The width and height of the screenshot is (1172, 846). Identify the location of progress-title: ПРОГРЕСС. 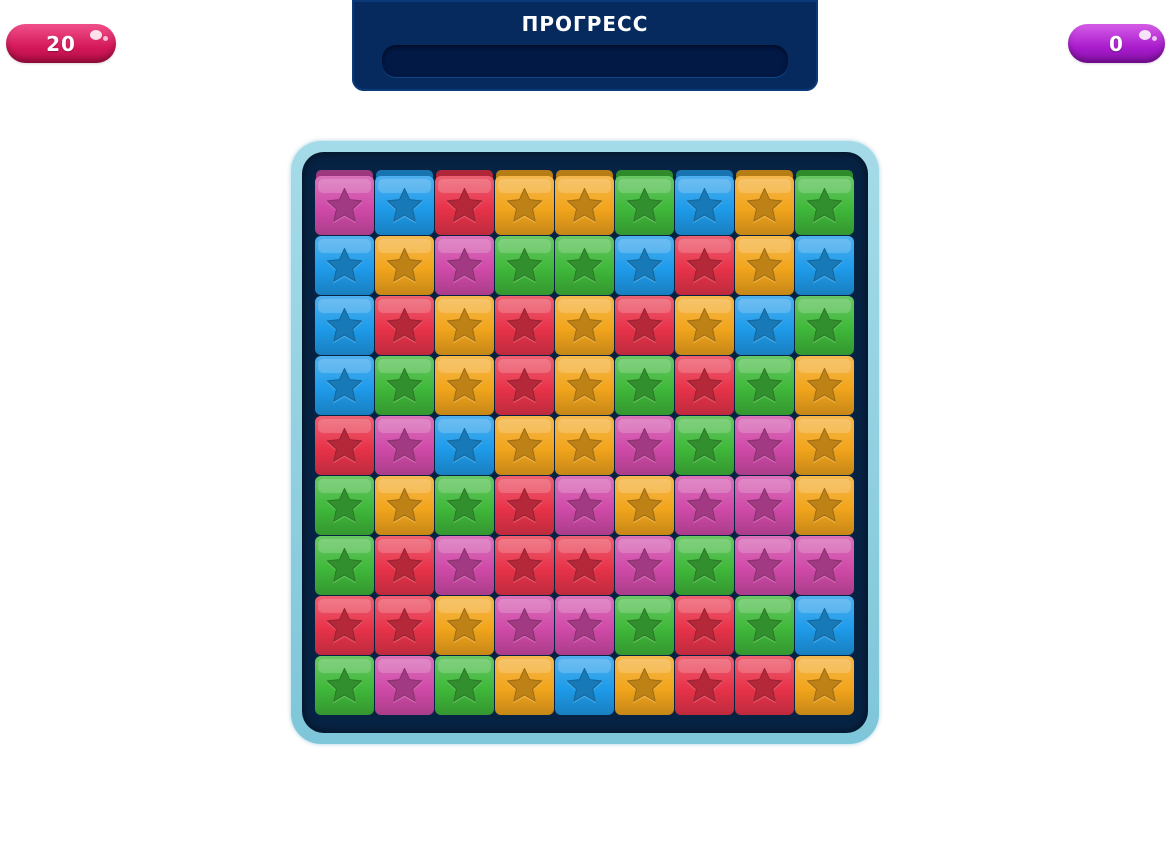
(585, 24).